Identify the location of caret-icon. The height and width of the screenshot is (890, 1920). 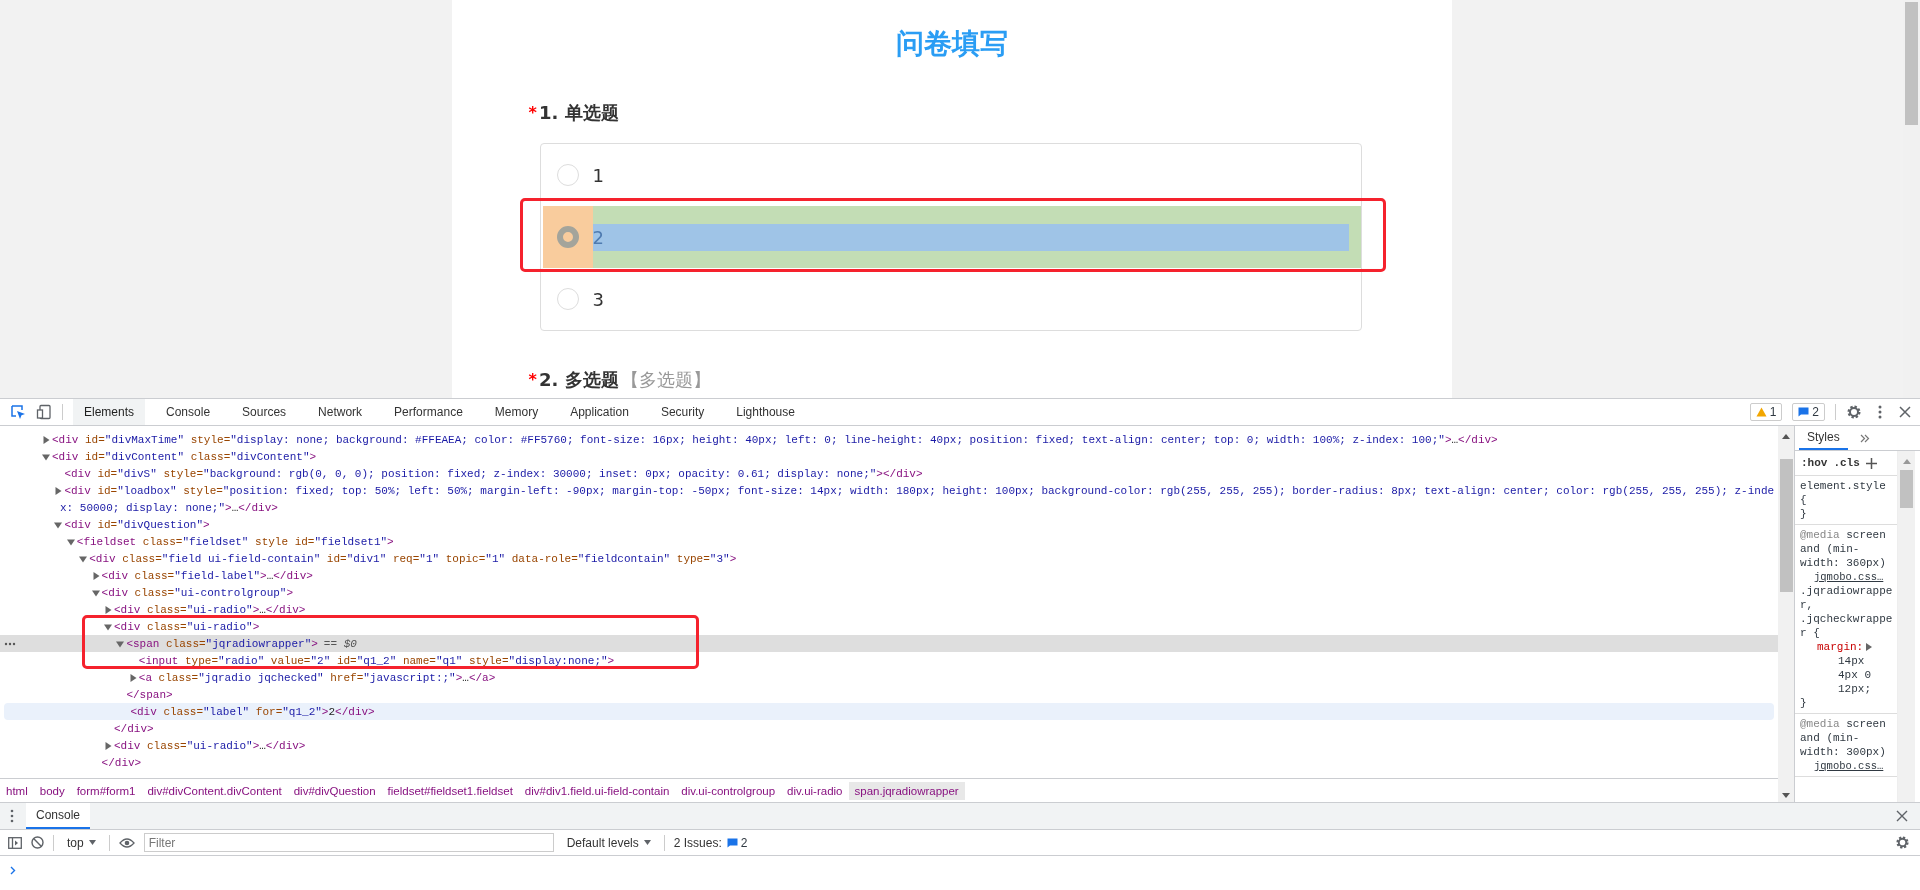
(647, 842).